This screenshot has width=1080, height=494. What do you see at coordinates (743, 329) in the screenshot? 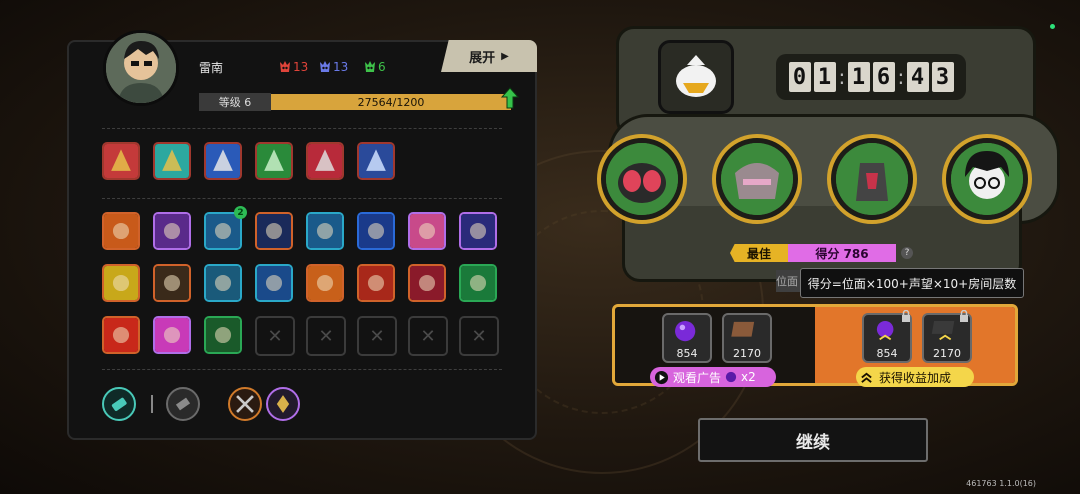
I see `brown-card-icon` at bounding box center [743, 329].